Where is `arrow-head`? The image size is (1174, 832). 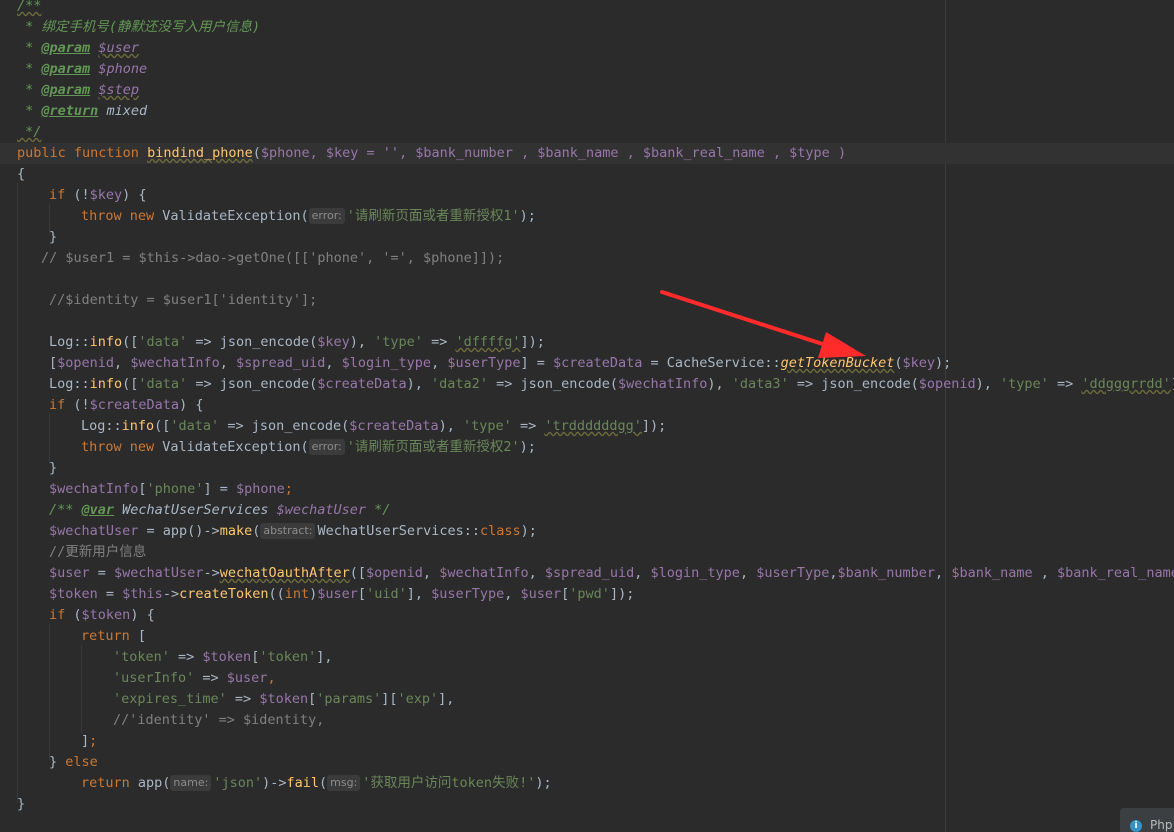 arrow-head is located at coordinates (842, 345).